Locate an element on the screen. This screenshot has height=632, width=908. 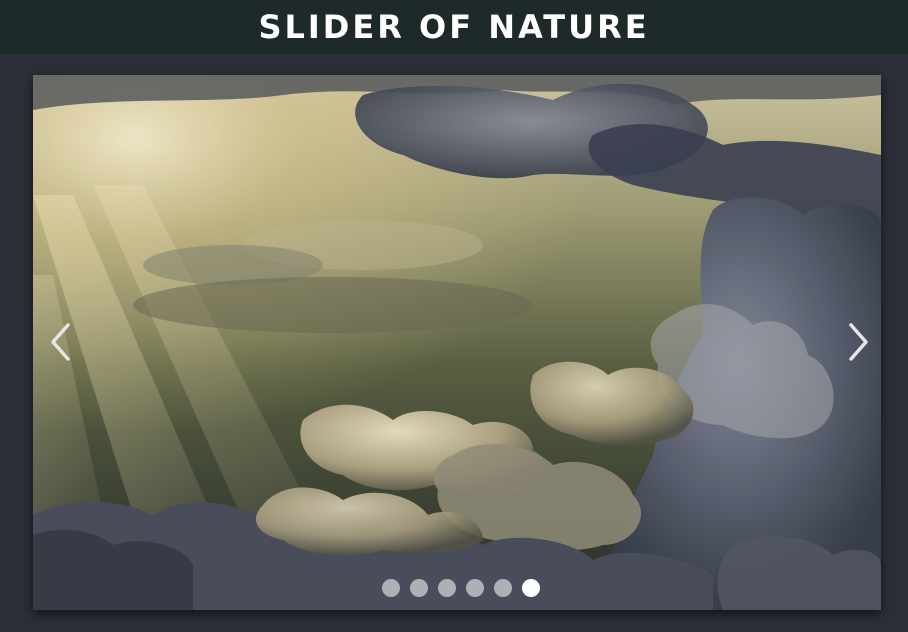
slide-dot-6-active is located at coordinates (531, 588).